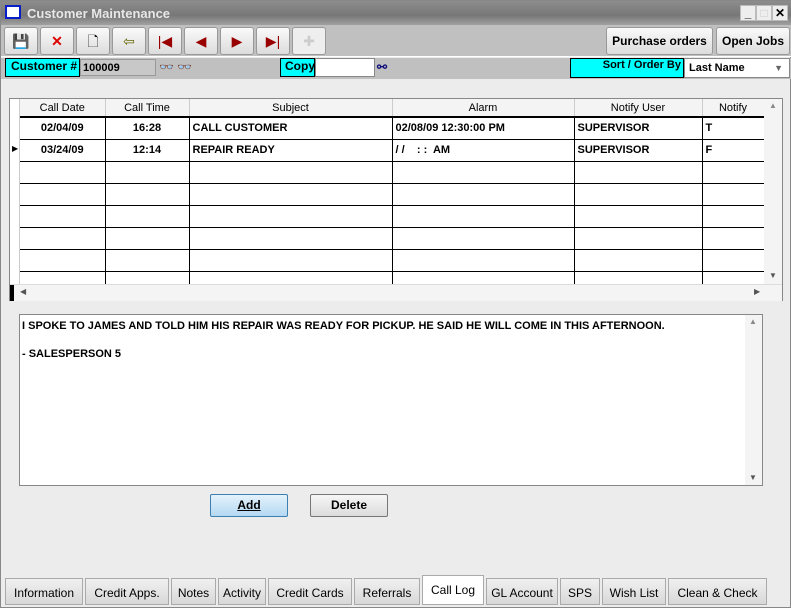 This screenshot has width=791, height=608. I want to click on tab-clean-check: Clean & Check, so click(717, 591).